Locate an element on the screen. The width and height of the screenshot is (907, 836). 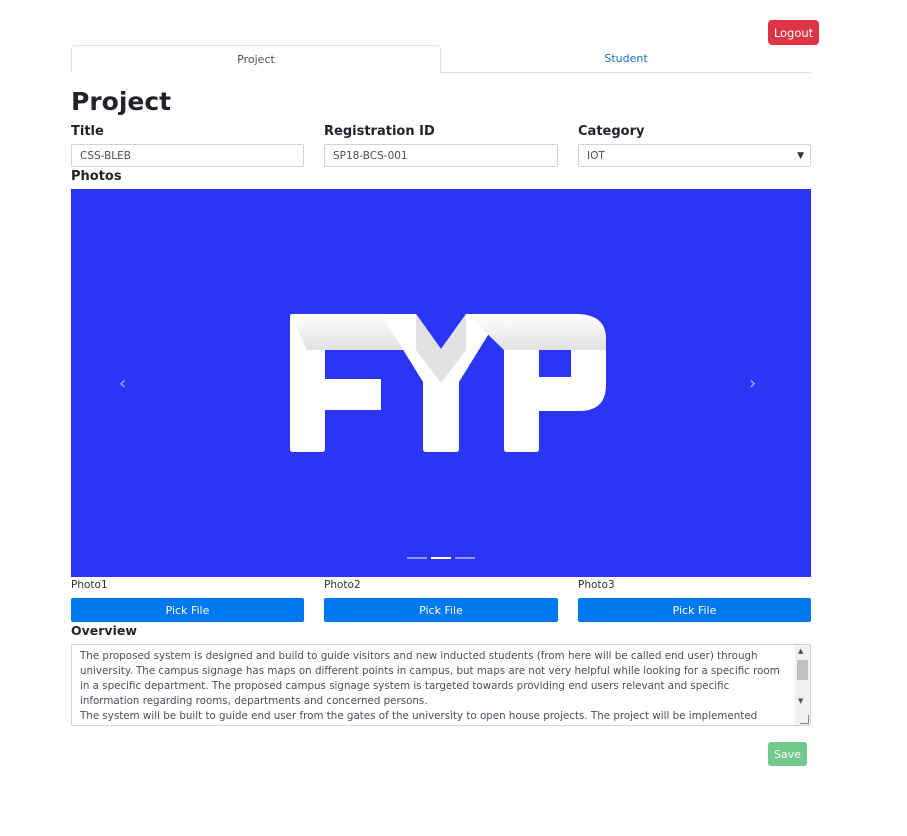
dropdown-arrow-icon: ▼ is located at coordinates (800, 155).